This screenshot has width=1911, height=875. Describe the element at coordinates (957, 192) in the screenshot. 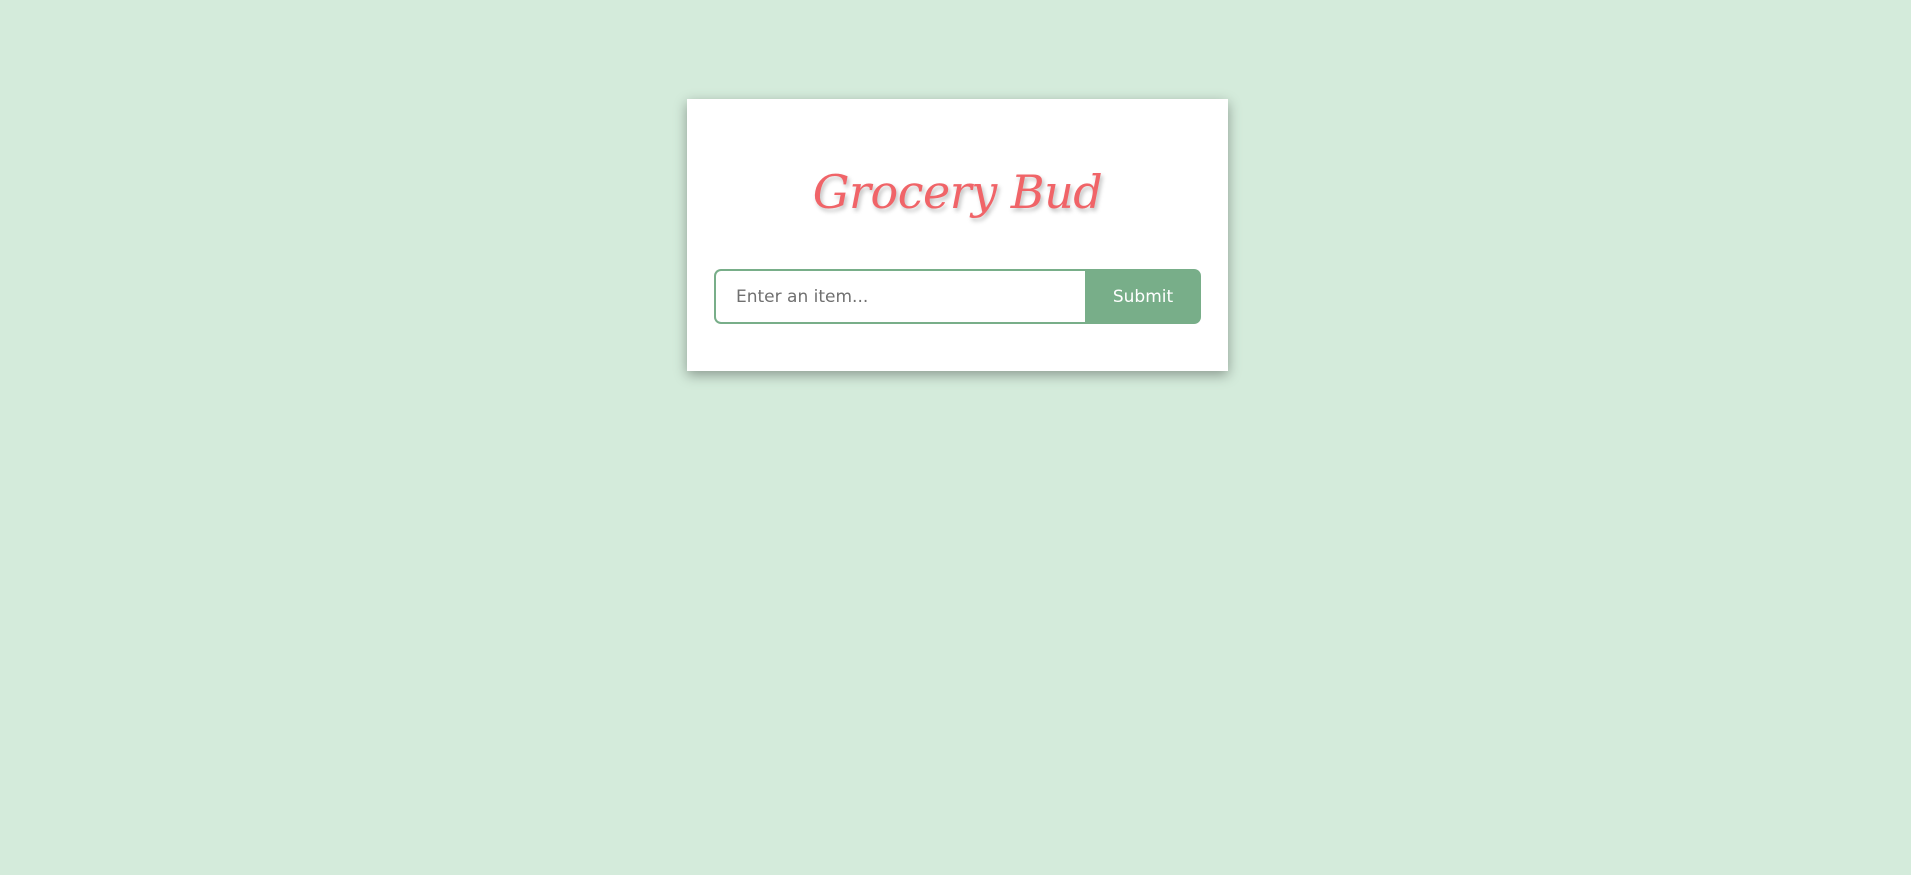

I see `page-title: Grocery Bud` at that location.